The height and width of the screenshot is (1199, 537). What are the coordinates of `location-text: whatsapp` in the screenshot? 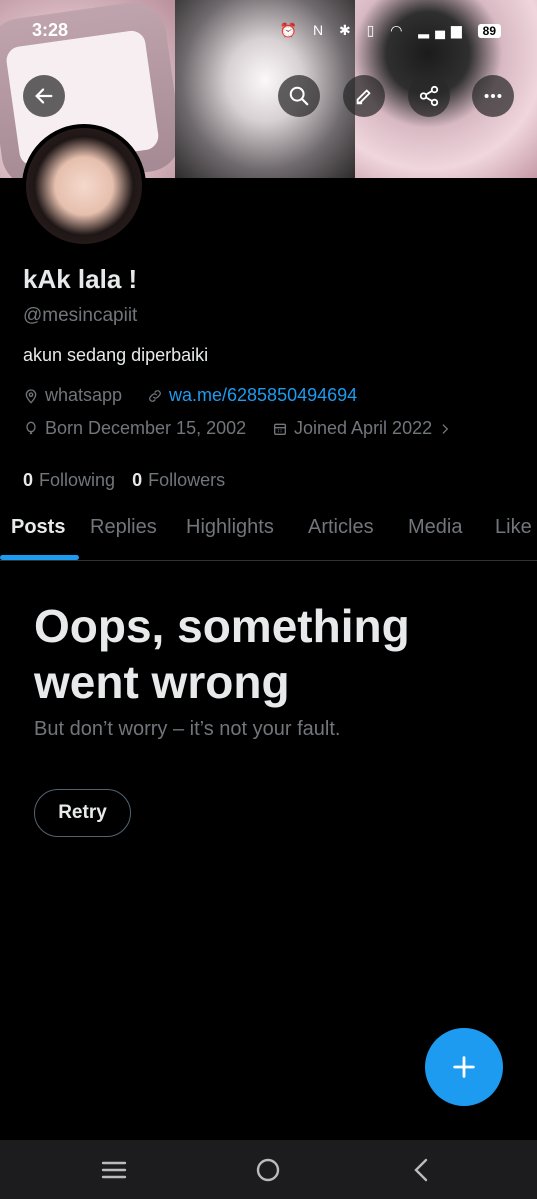 It's located at (84, 395).